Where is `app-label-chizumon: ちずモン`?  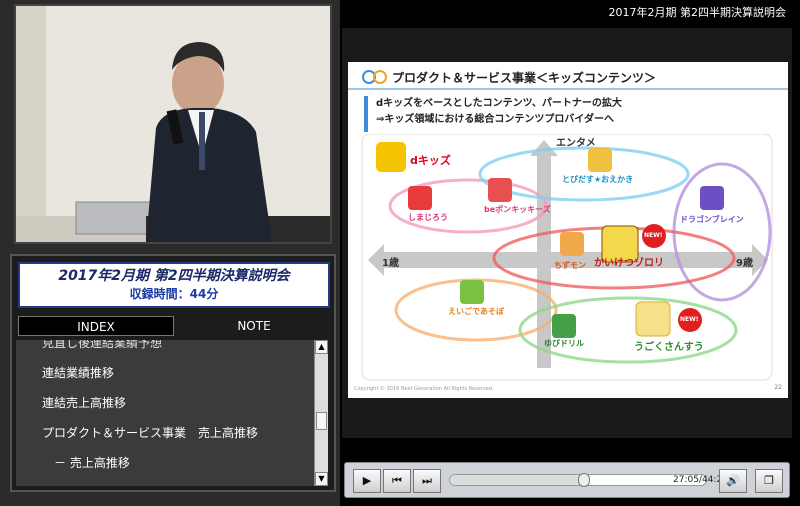 app-label-chizumon: ちずモン is located at coordinates (570, 265).